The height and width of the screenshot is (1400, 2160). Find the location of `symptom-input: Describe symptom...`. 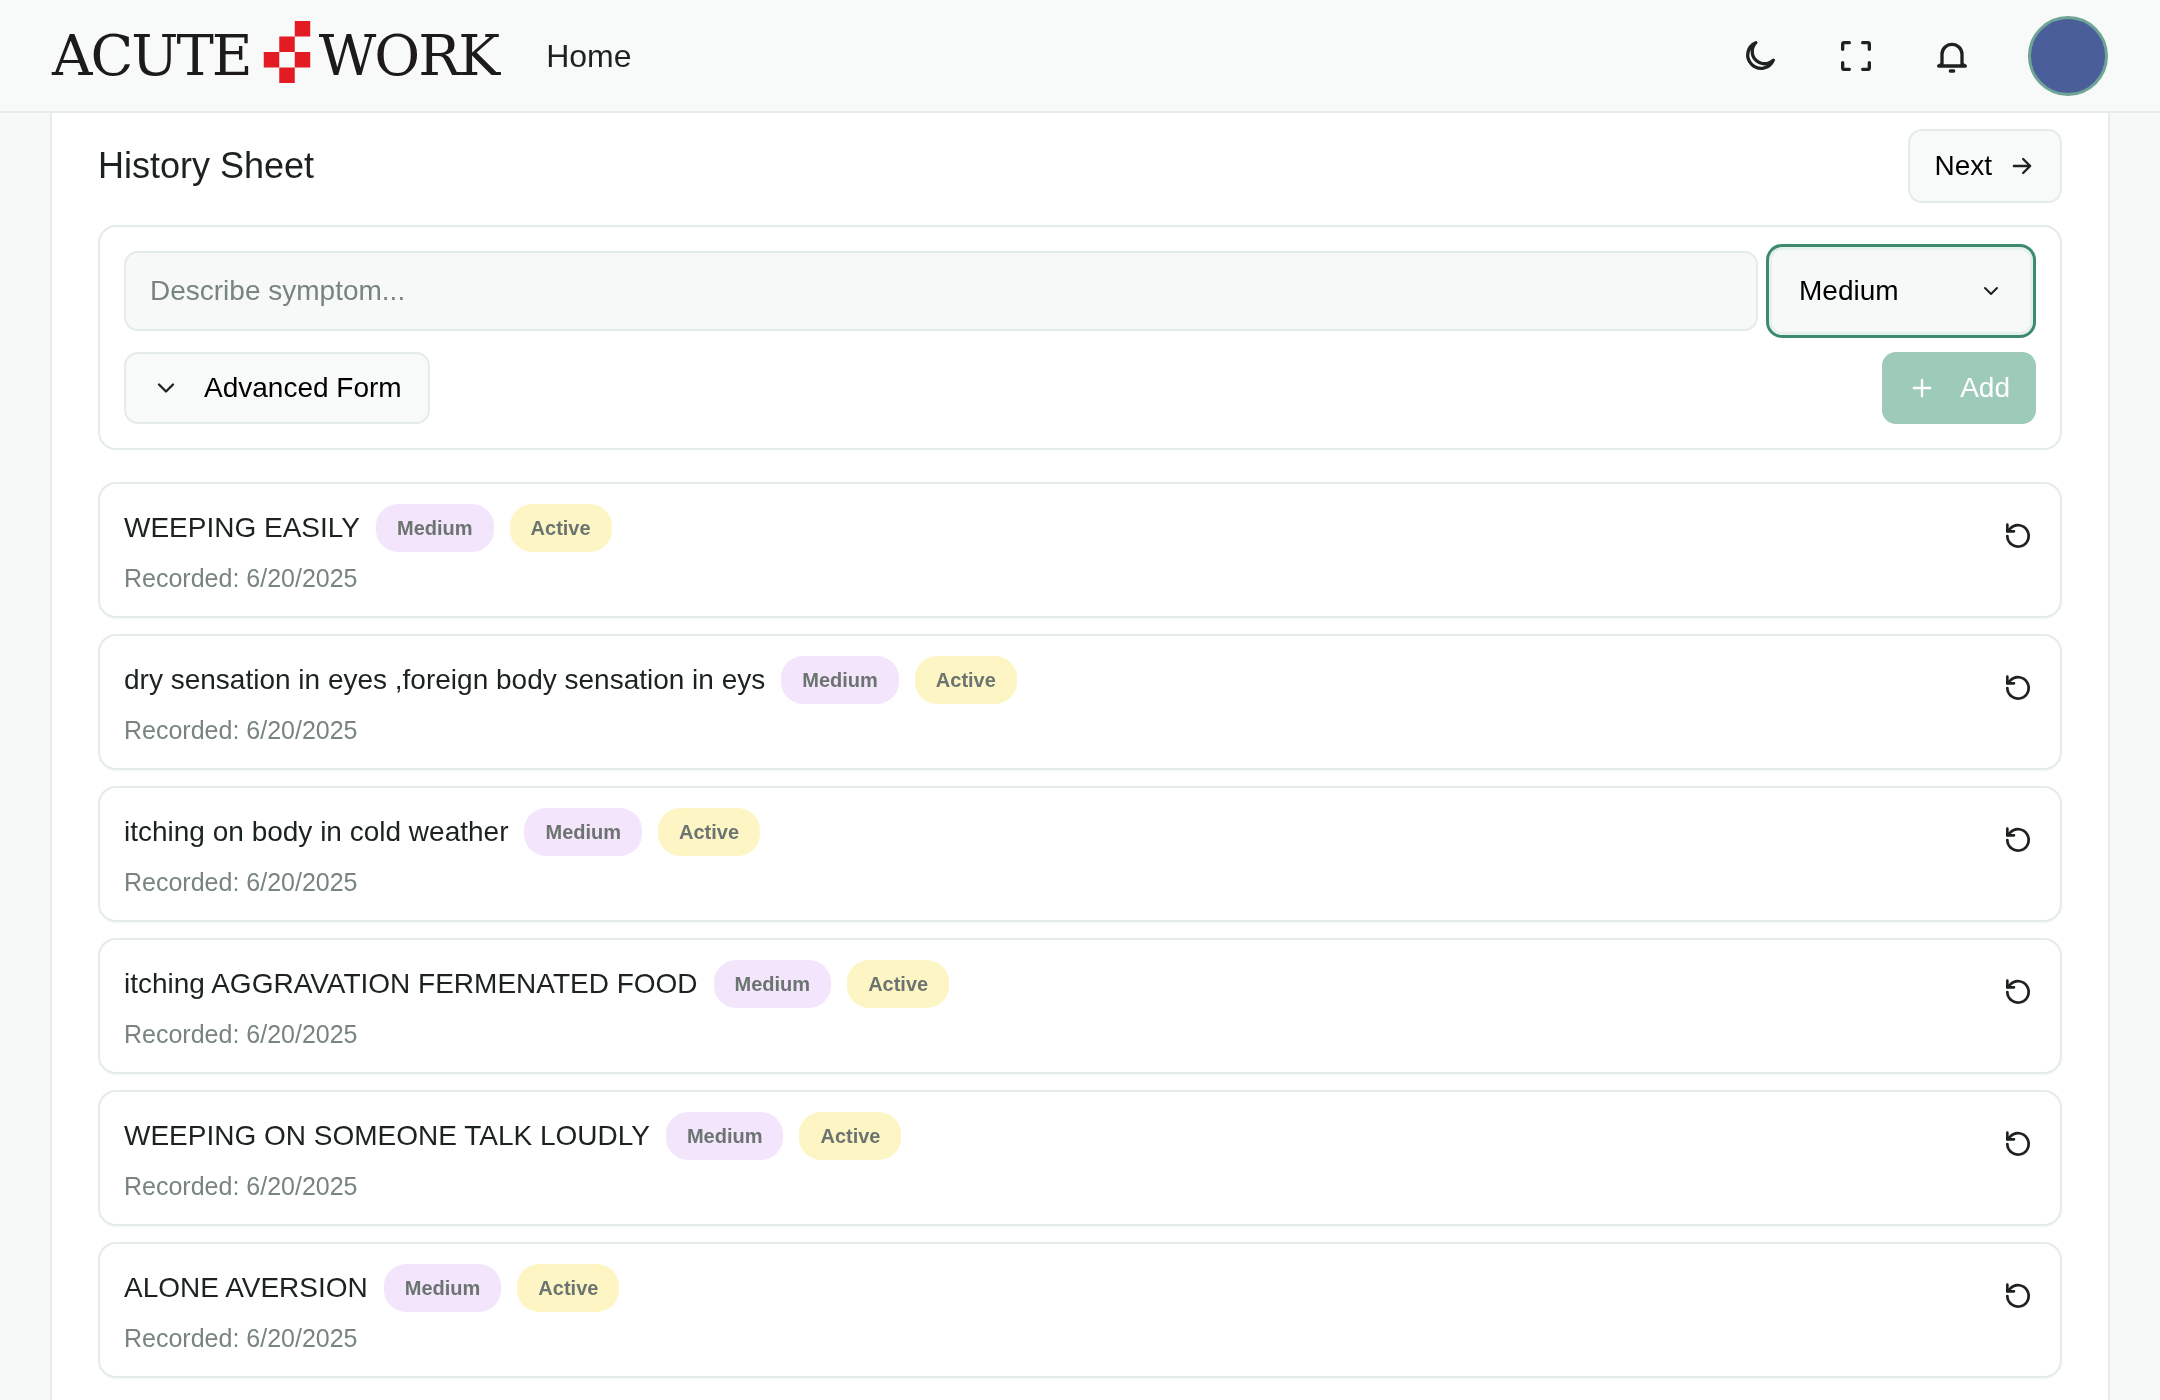

symptom-input: Describe symptom... is located at coordinates (941, 291).